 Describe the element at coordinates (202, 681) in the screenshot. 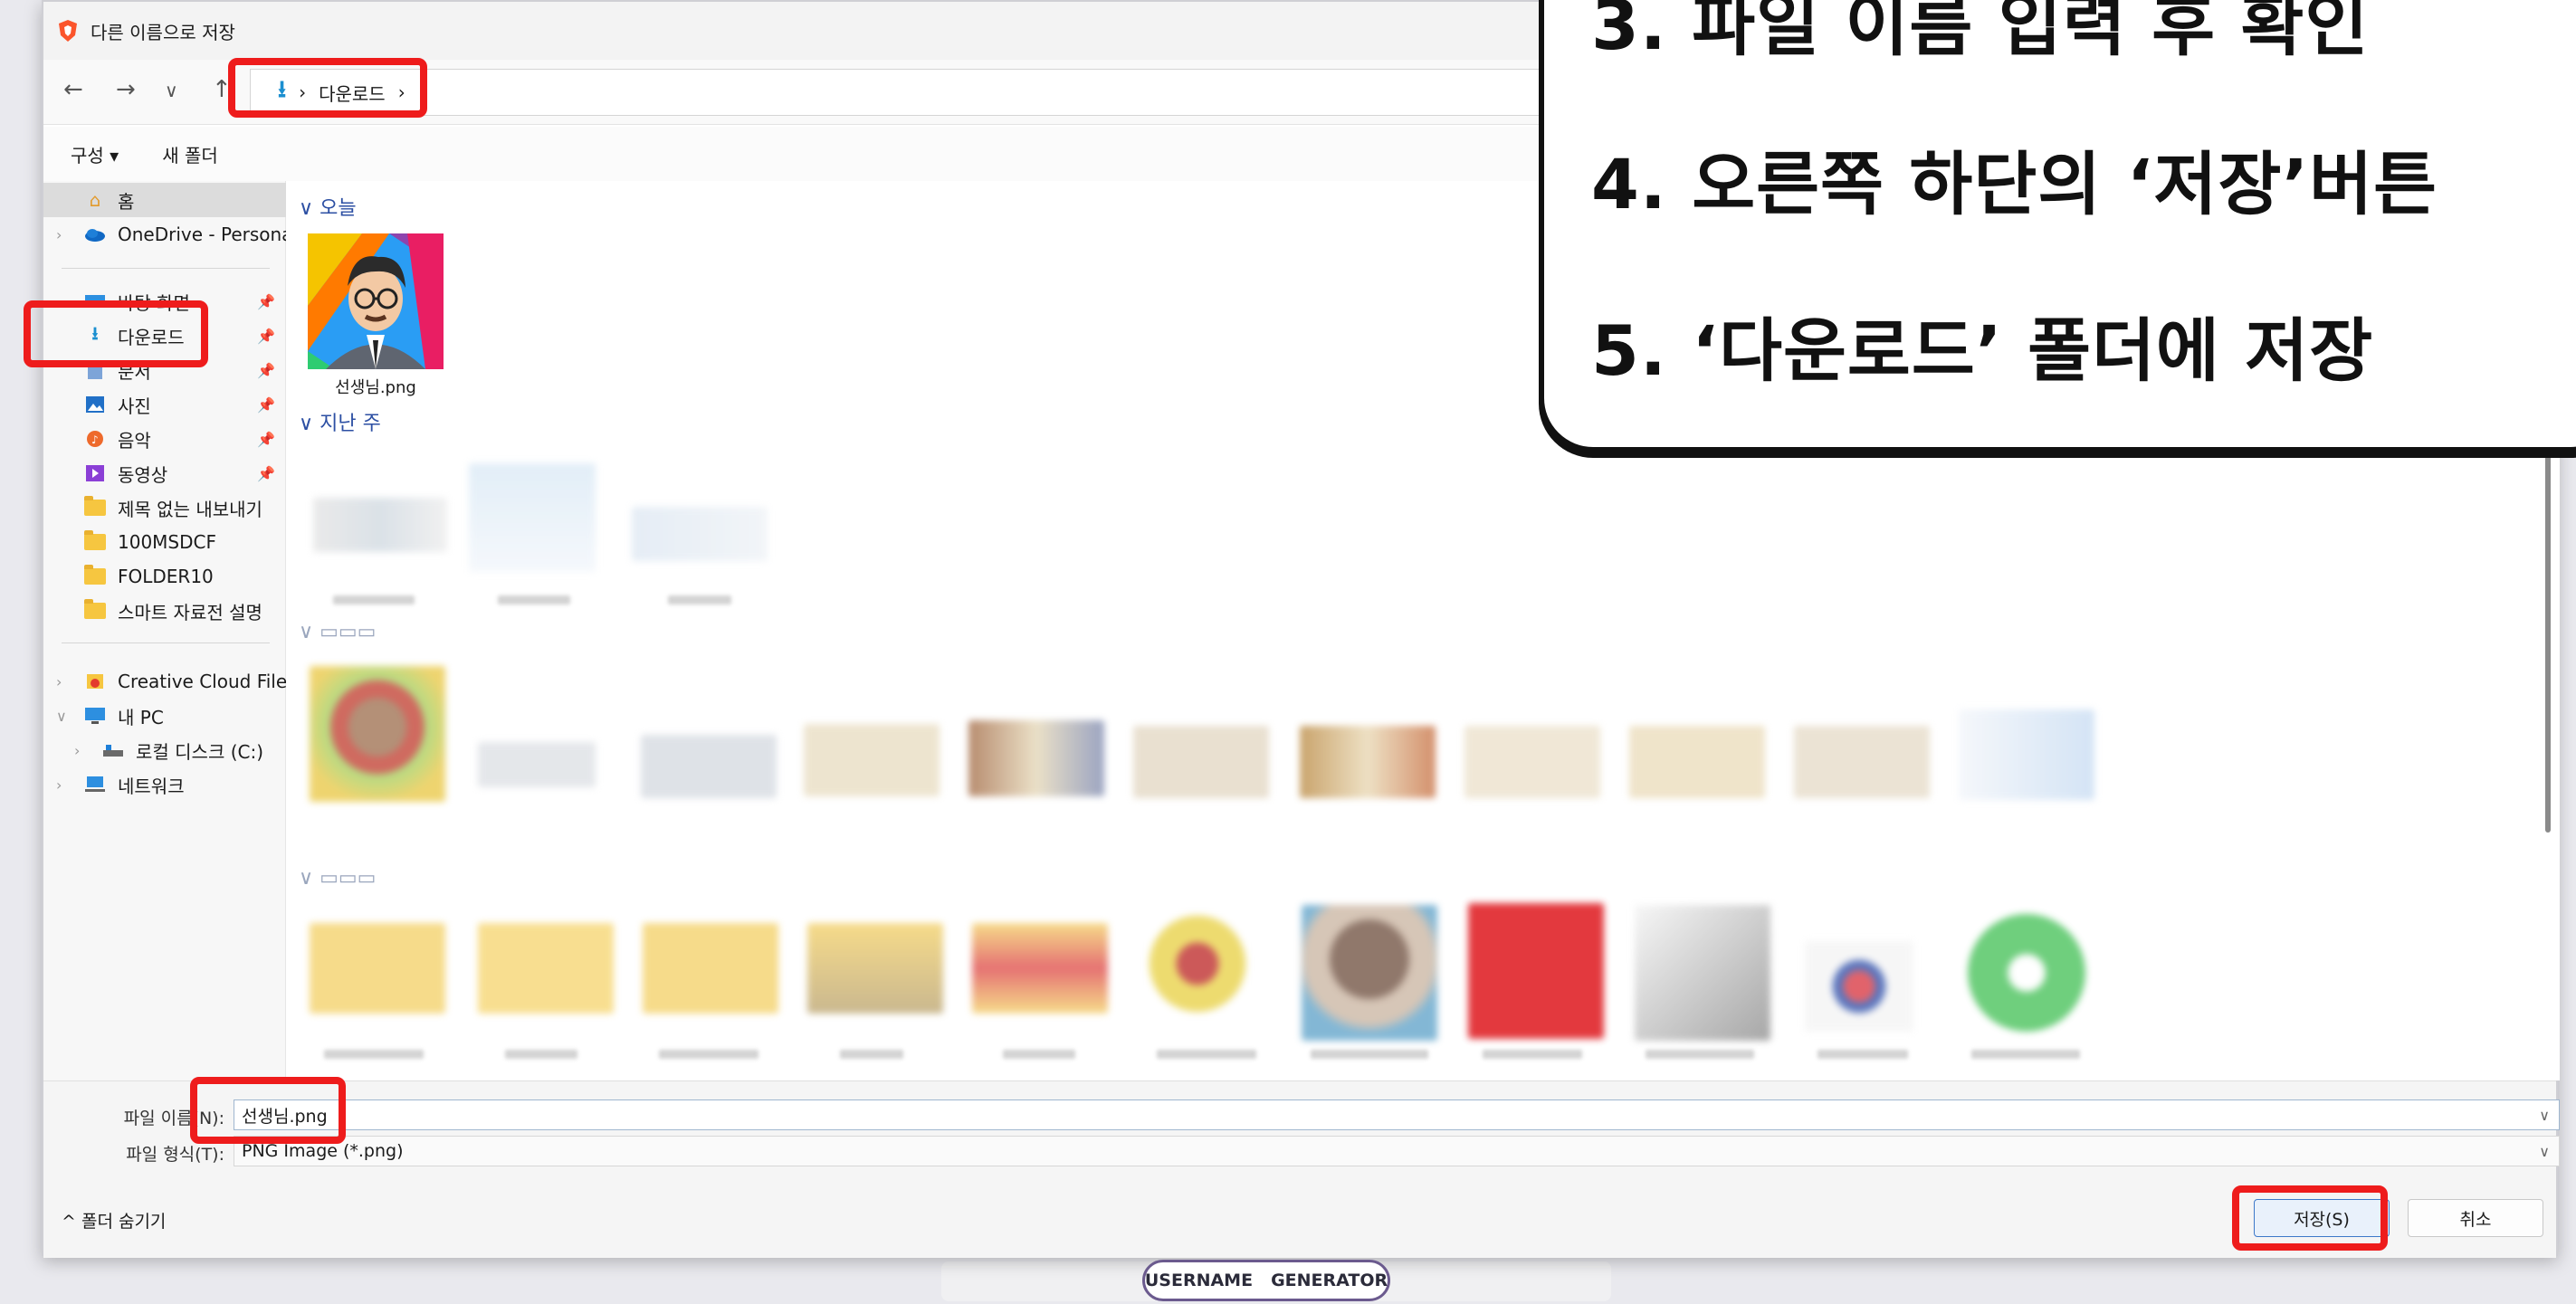

I see `sidebar-item-label: Creative Cloud Files` at that location.